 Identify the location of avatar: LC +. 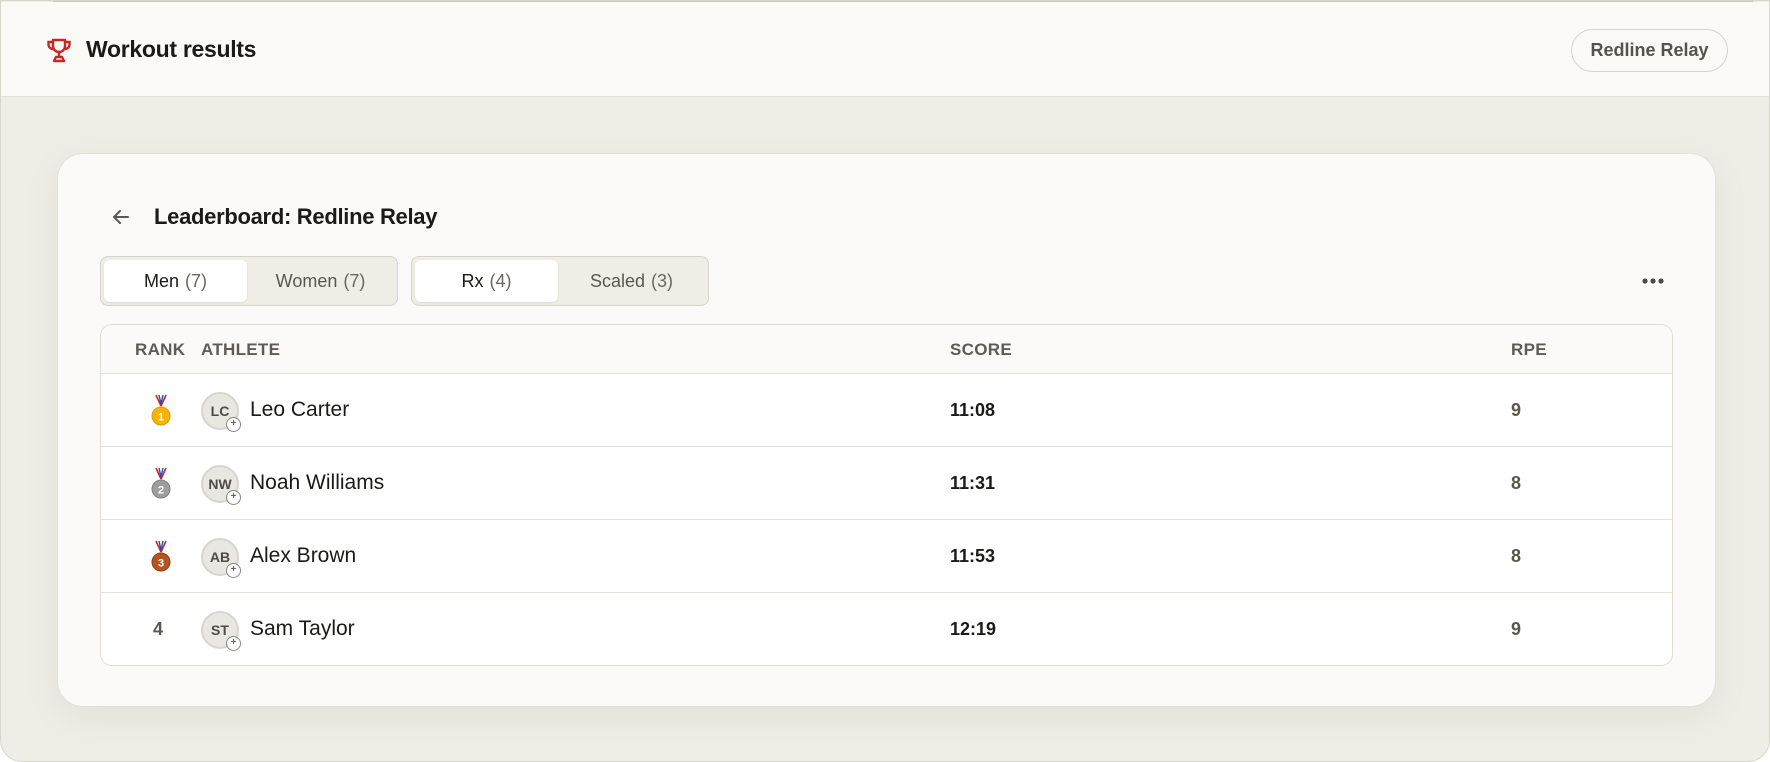
(221, 412).